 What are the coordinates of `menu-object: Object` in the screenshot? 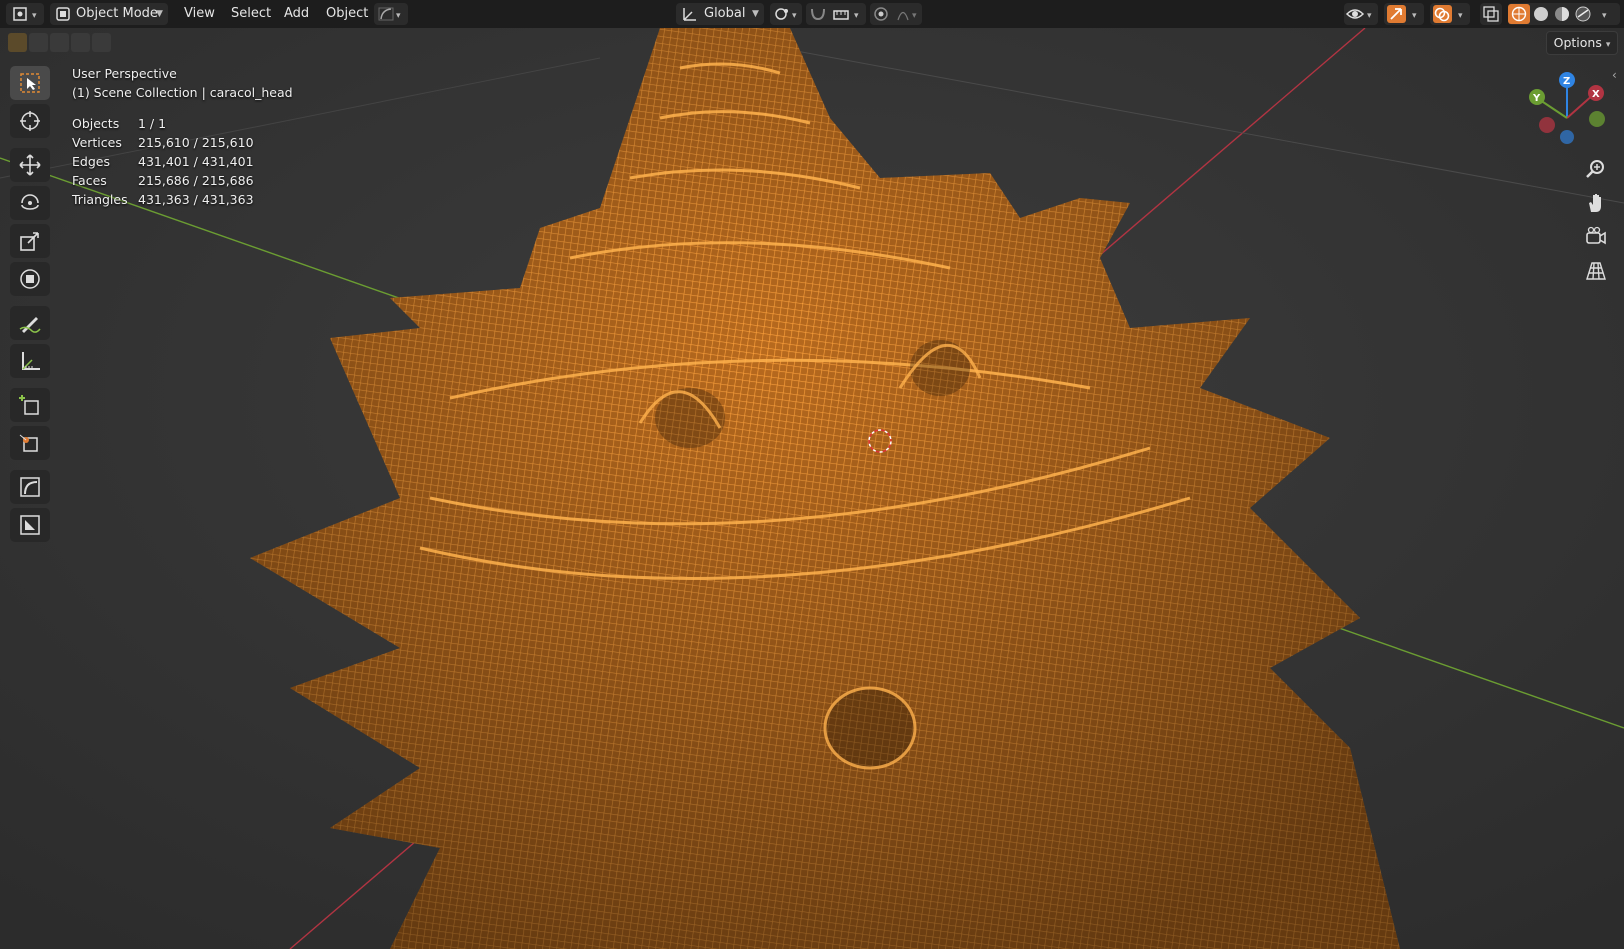 It's located at (347, 14).